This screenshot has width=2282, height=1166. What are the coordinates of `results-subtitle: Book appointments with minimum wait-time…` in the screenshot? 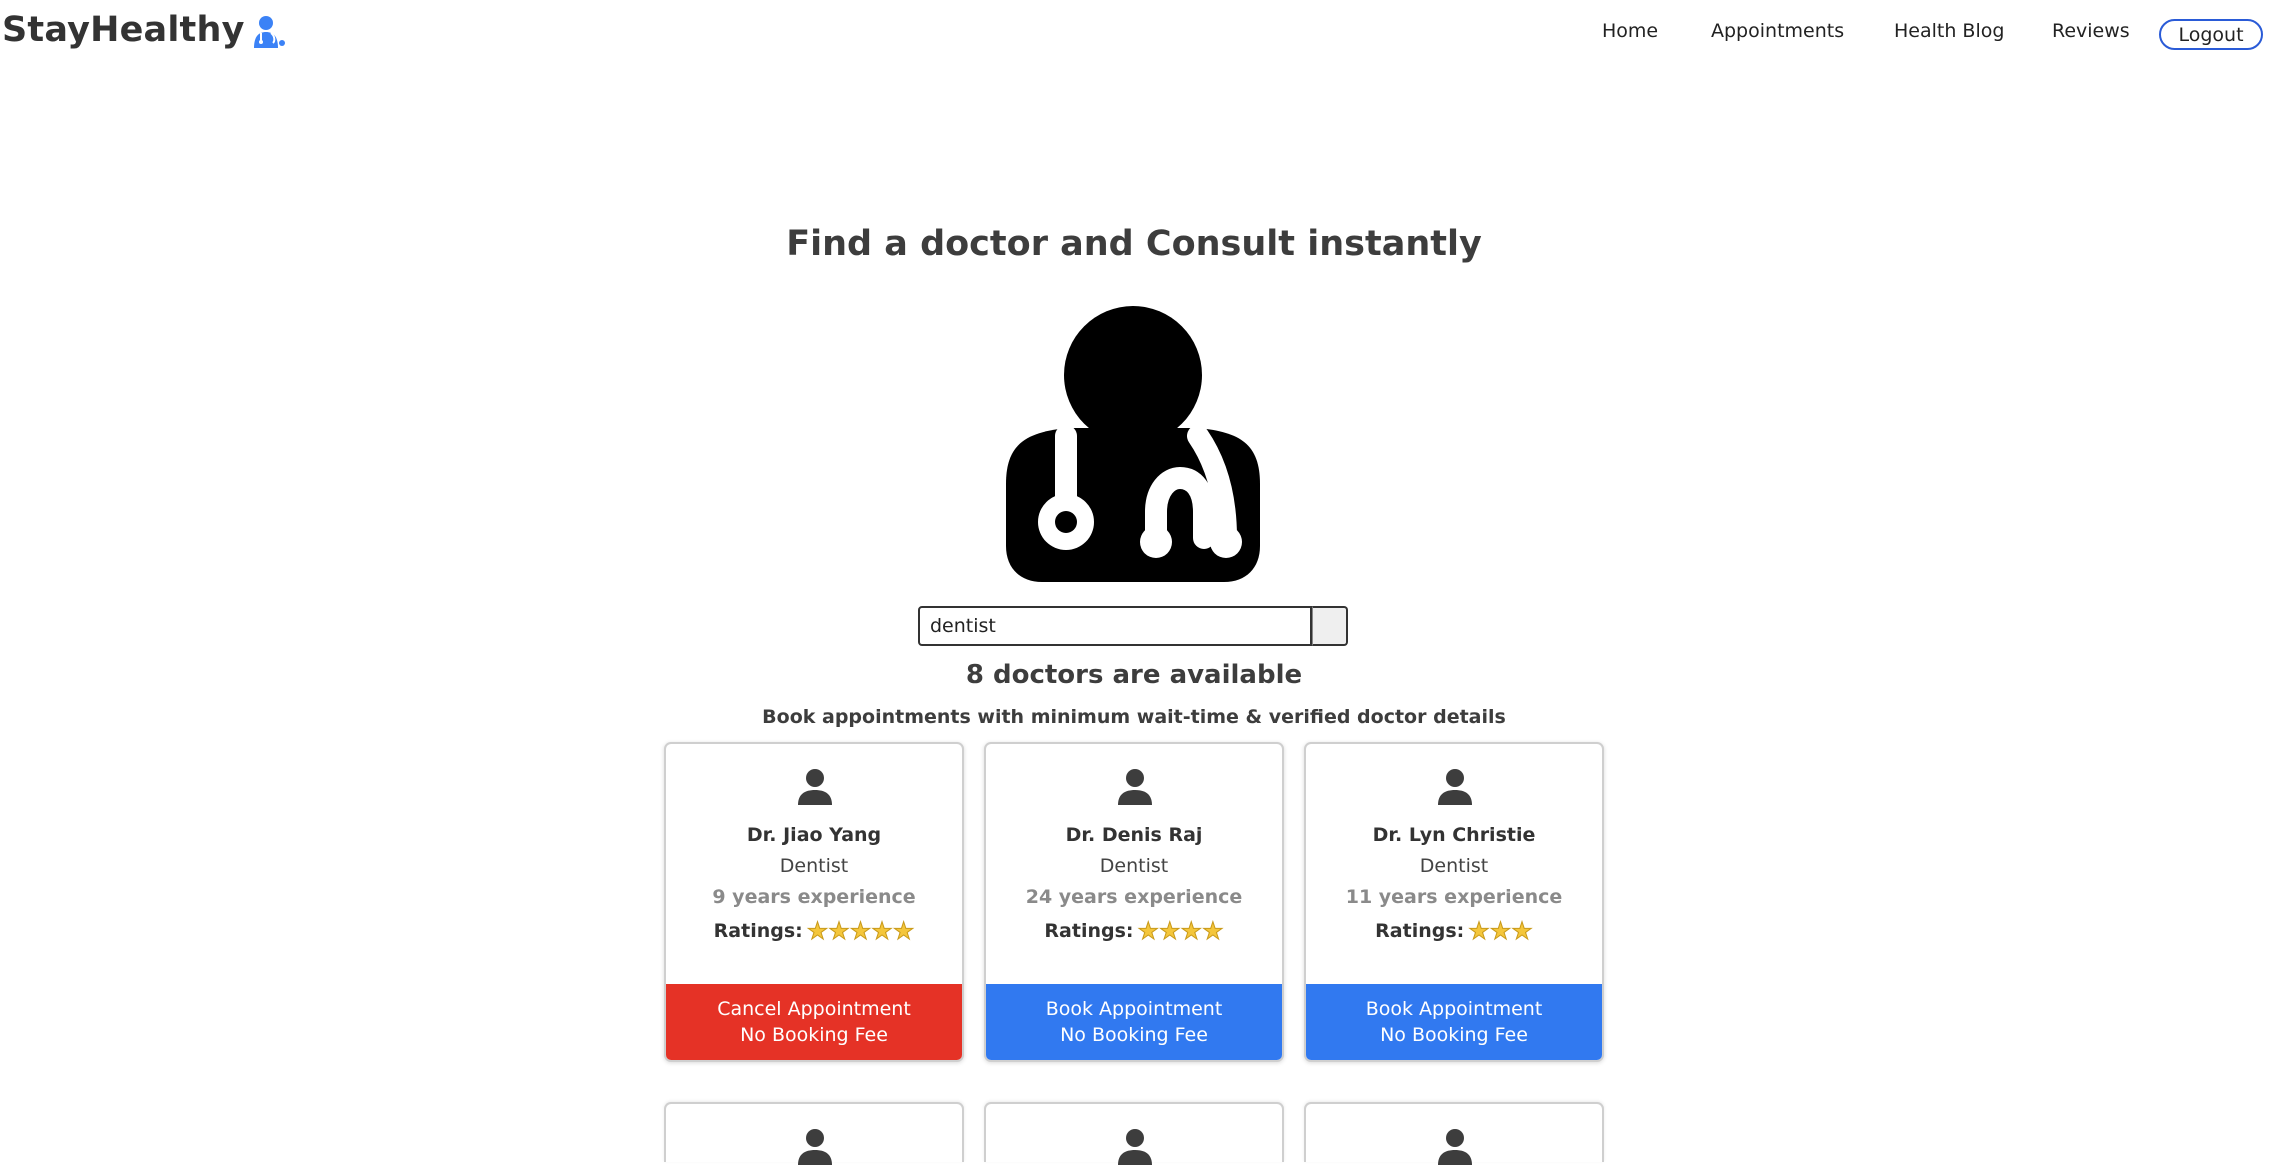 It's located at (1134, 717).